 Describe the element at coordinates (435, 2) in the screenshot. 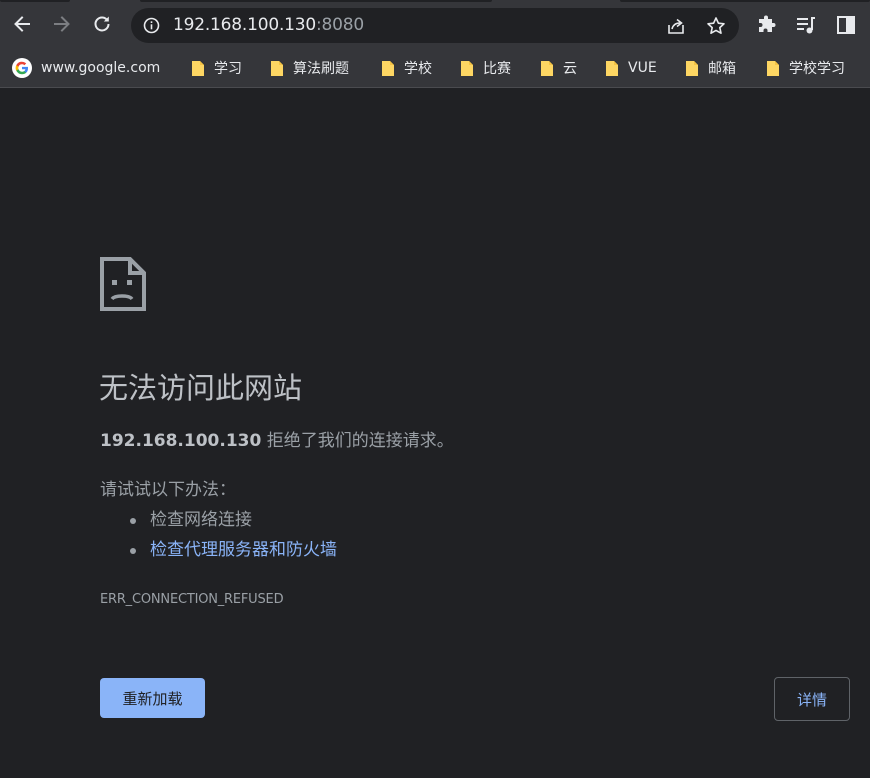

I see `tab-strip-edge` at that location.